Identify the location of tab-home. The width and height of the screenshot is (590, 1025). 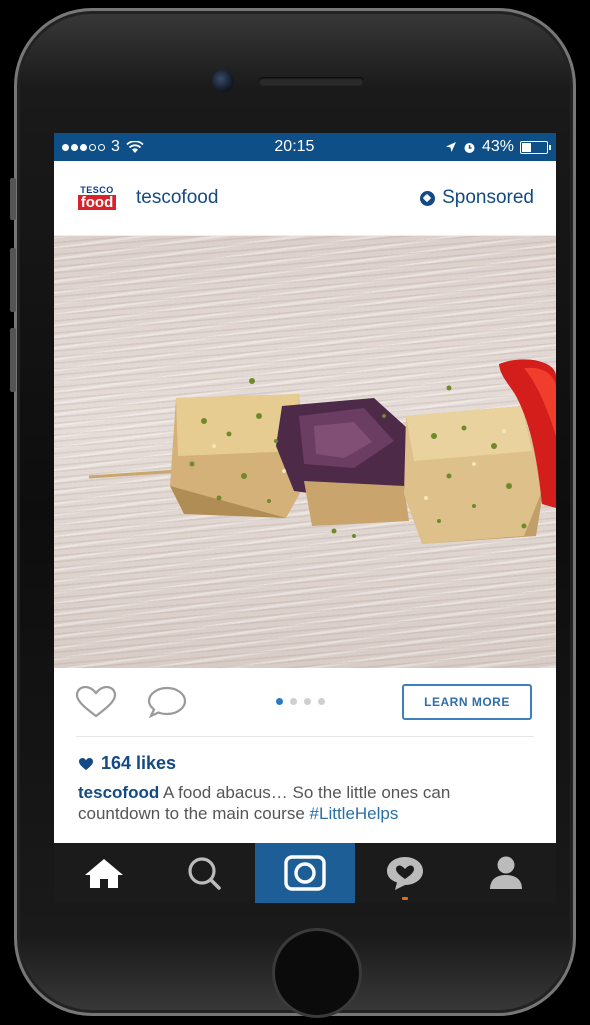
(104, 873).